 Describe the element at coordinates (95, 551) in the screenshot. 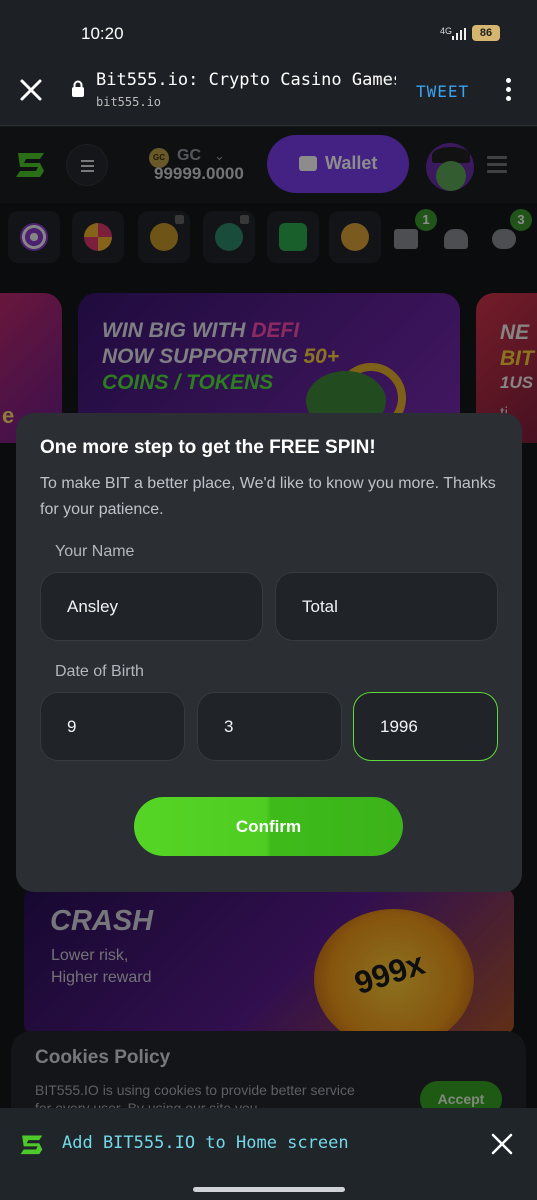

I see `name-label: Your Name` at that location.